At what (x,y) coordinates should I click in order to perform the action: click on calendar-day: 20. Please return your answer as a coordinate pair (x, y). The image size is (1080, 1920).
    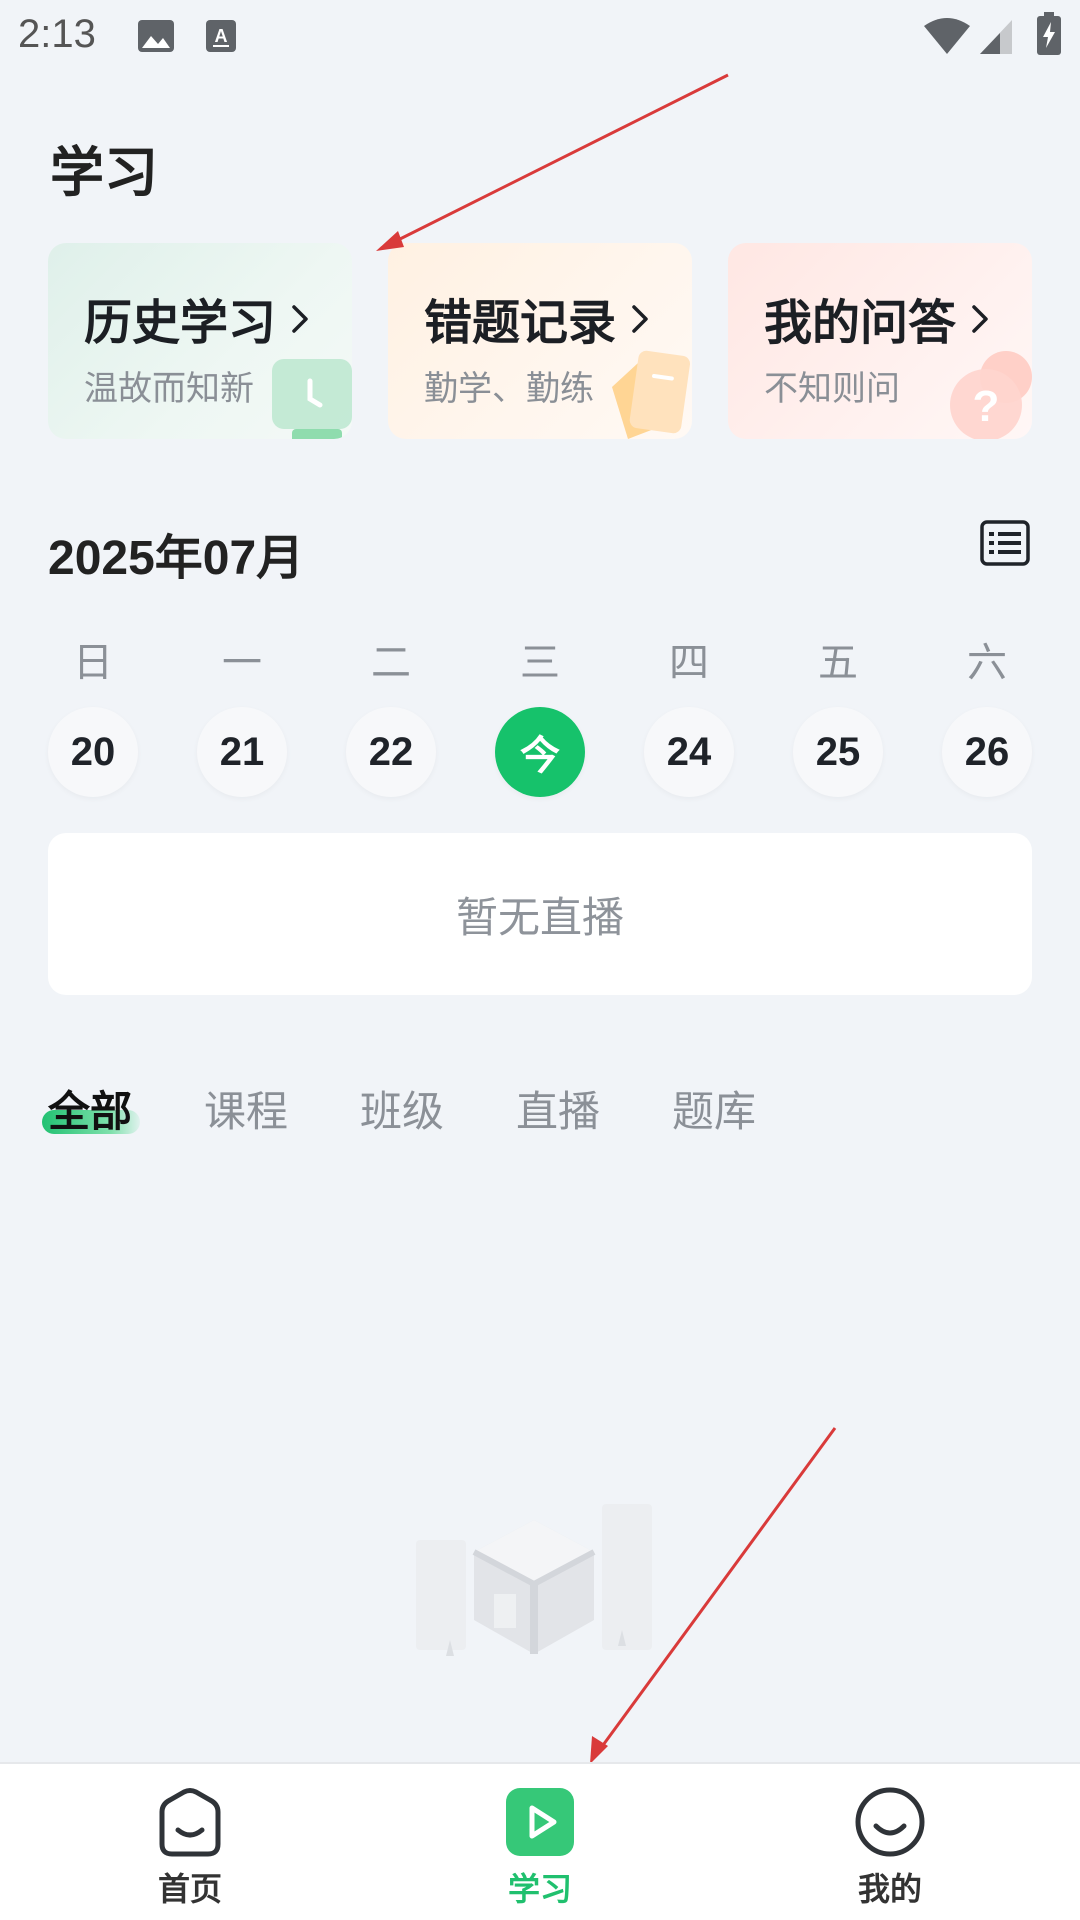
    Looking at the image, I should click on (93, 752).